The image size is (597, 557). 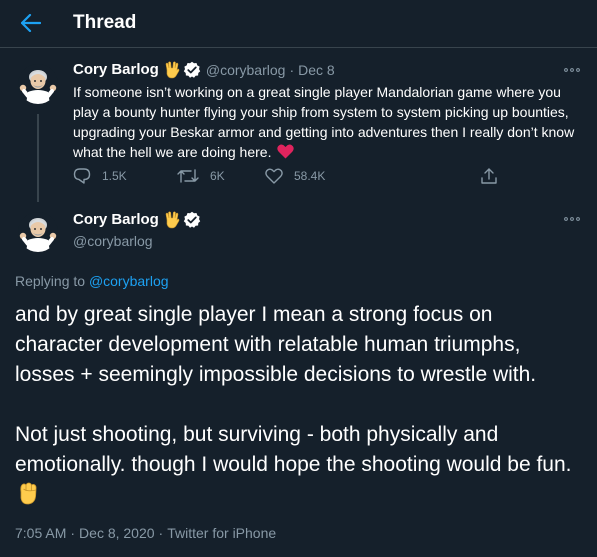 I want to click on like-count: 58.4K, so click(x=310, y=176).